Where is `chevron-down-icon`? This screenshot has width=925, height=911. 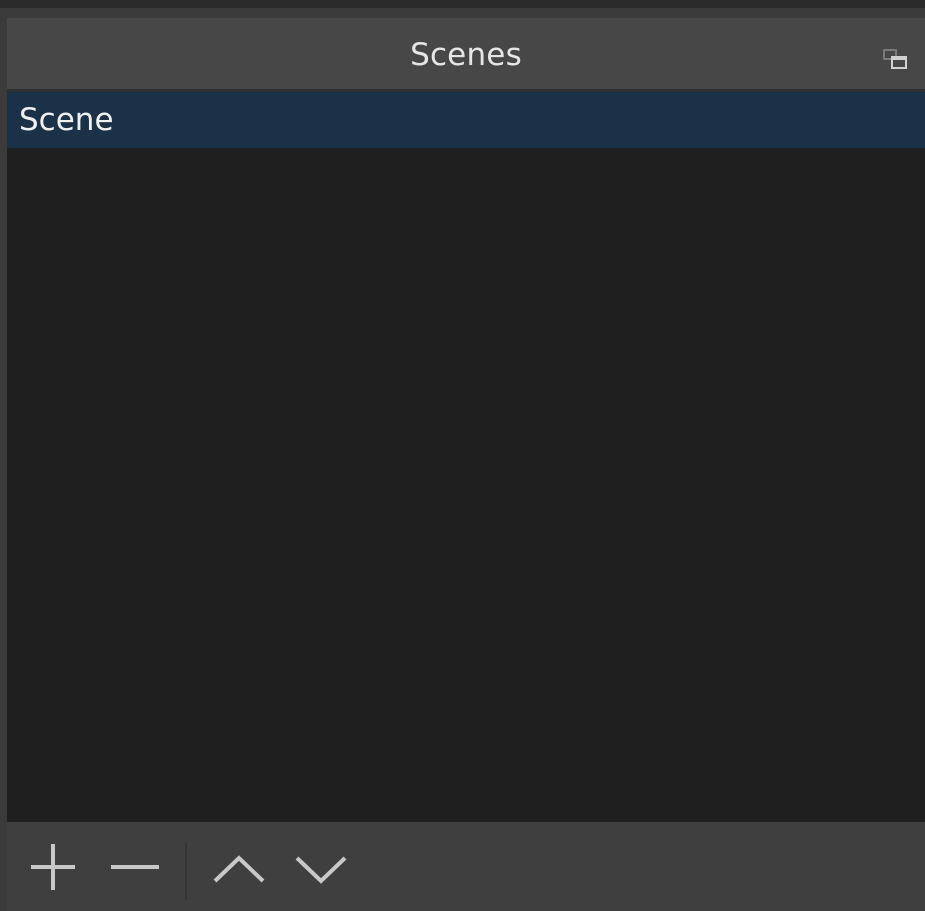
chevron-down-icon is located at coordinates (321, 866).